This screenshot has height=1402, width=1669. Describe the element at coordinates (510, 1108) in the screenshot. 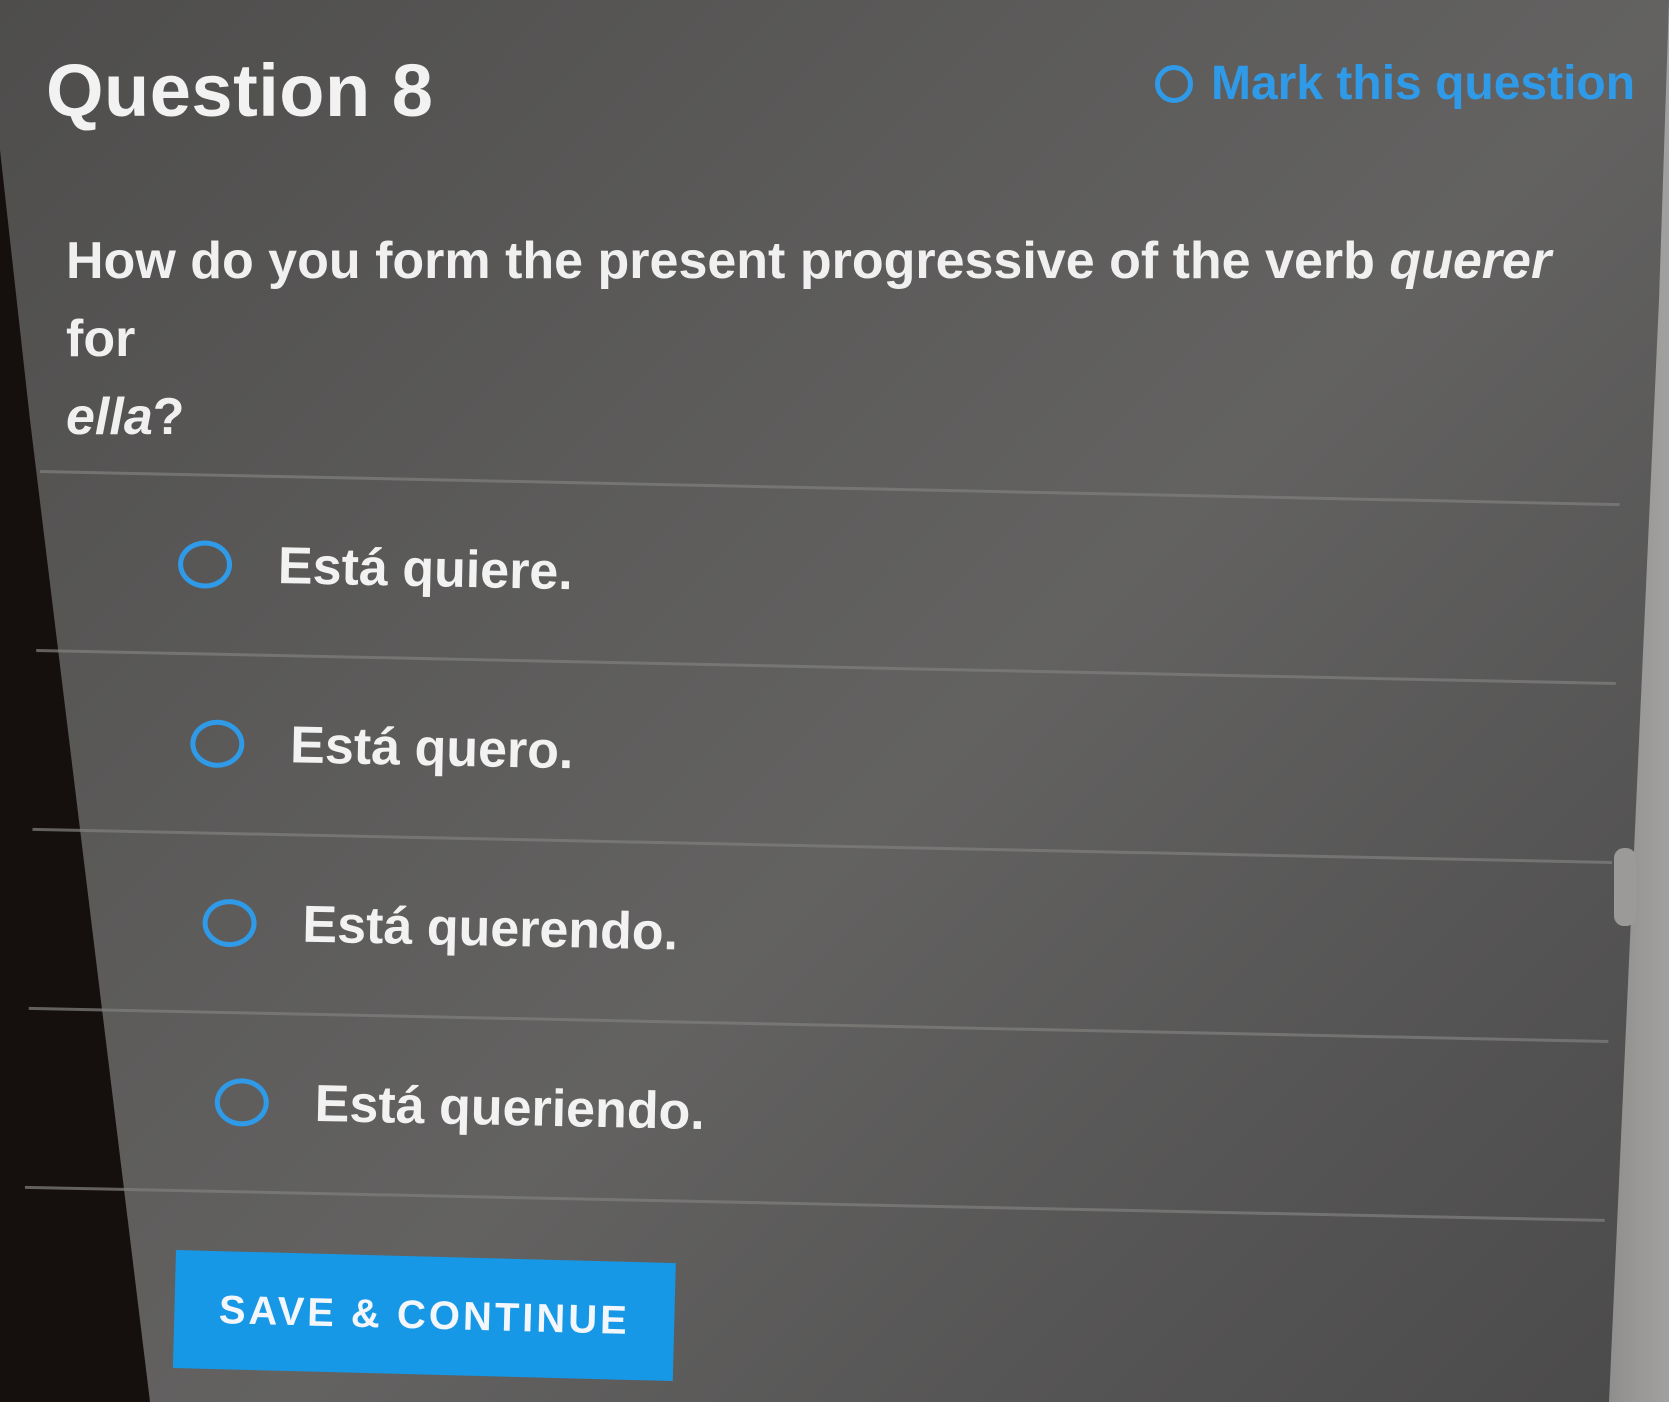

I see `answer-choice-label: Está queriendo.` at that location.